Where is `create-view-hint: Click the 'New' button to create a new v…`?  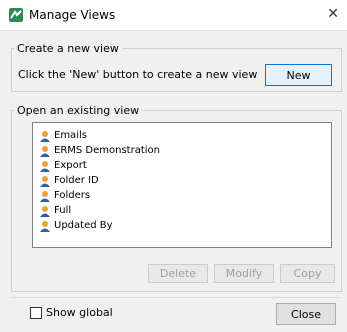
create-view-hint: Click the 'New' button to create a new v… is located at coordinates (138, 74).